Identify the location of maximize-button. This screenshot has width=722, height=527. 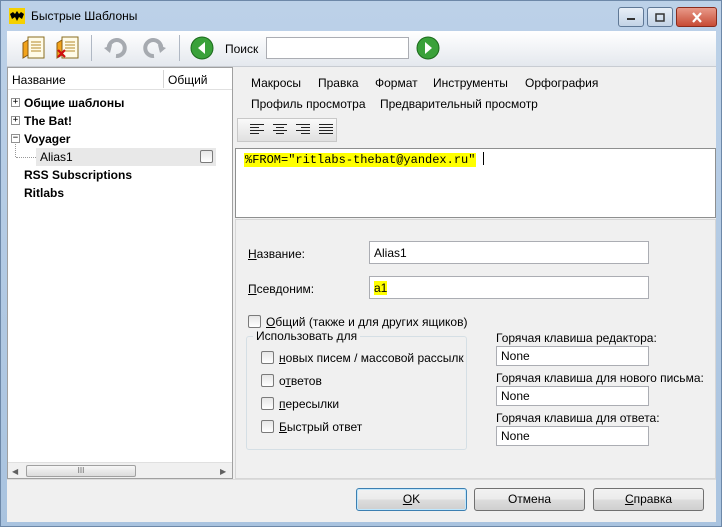
(660, 17).